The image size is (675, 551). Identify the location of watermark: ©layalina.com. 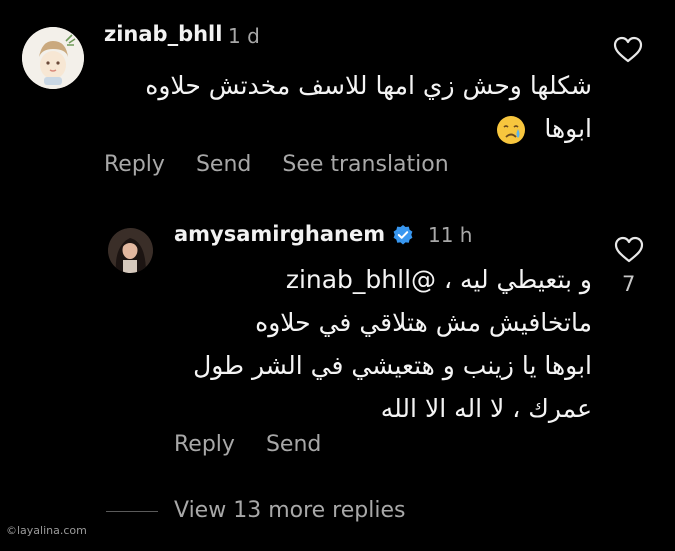
(46, 530).